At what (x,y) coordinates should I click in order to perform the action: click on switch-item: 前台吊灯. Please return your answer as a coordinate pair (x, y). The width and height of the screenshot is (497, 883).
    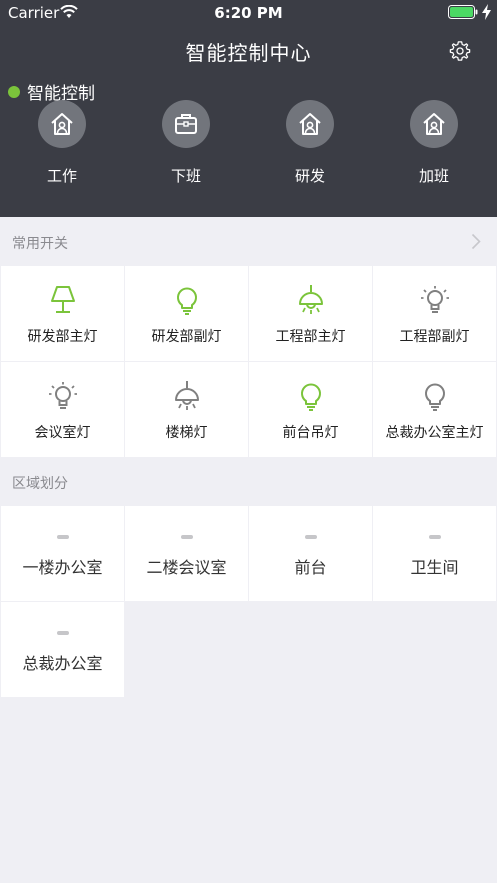
    Looking at the image, I should click on (310, 409).